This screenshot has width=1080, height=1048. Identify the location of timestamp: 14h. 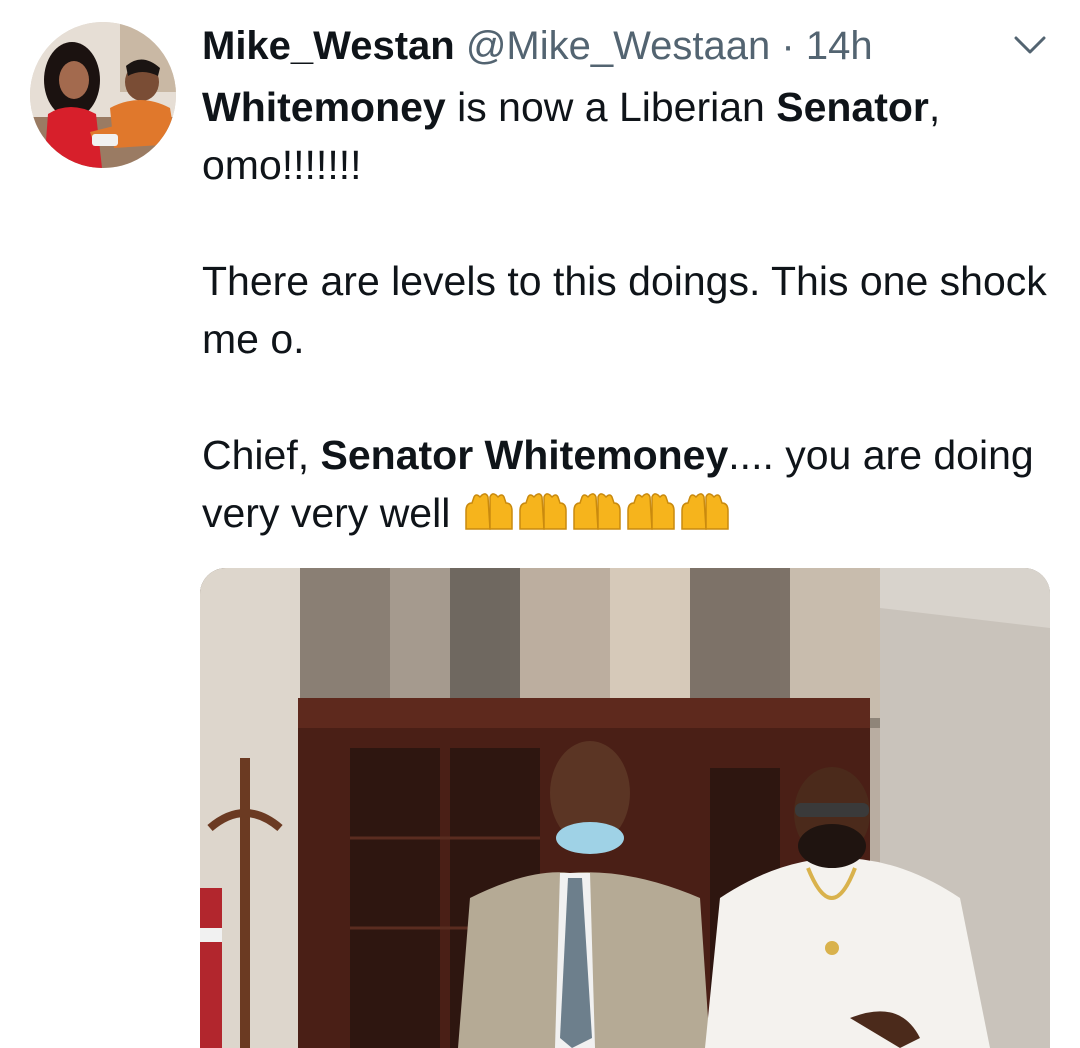
(839, 46).